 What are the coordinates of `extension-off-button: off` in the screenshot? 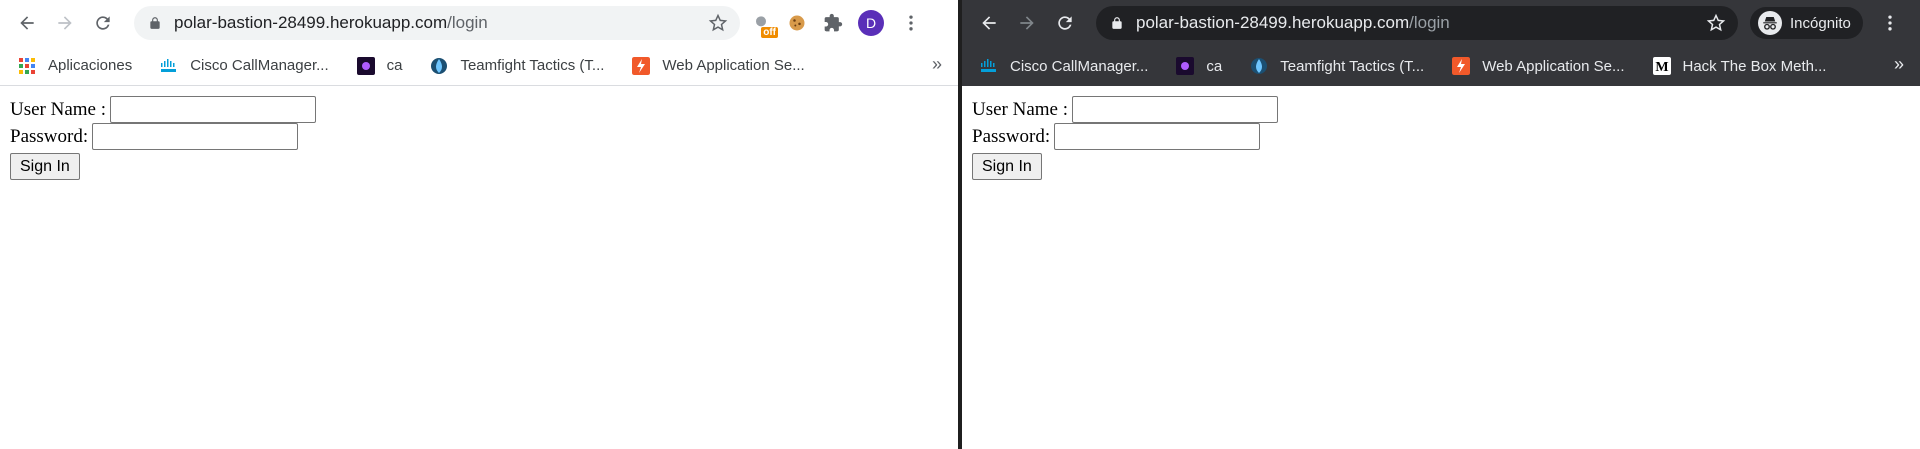 It's located at (762, 23).